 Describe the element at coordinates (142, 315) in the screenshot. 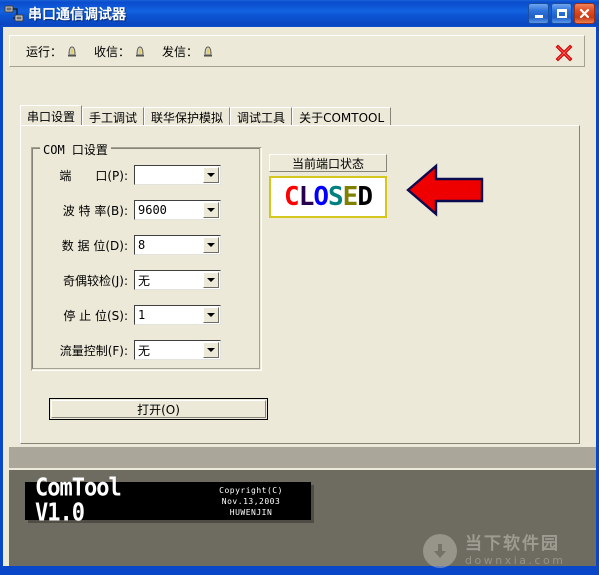

I see `stopbits-value: 1` at that location.